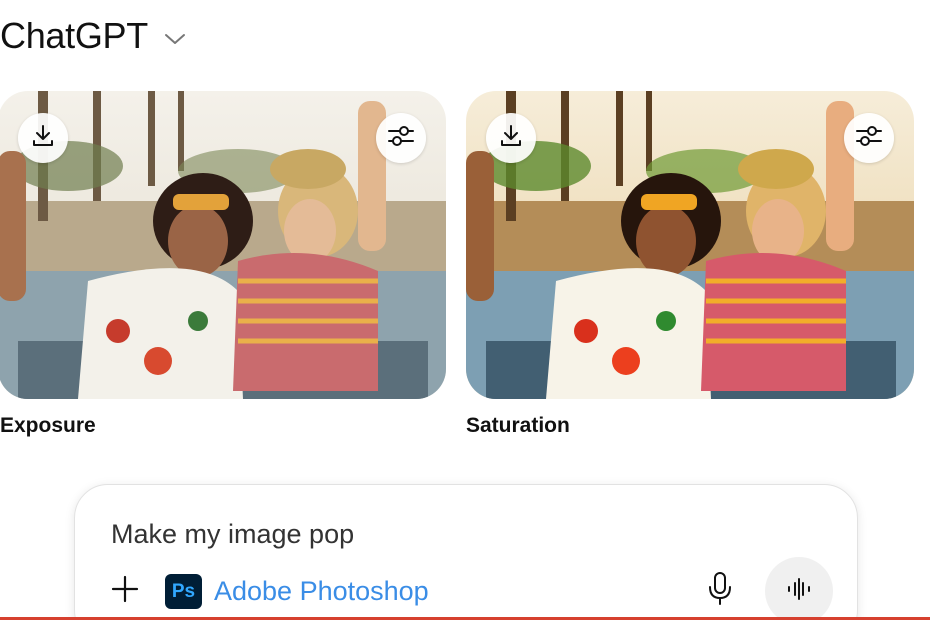 Image resolution: width=930 pixels, height=620 pixels. I want to click on app-chip-label: Adobe Photoshop, so click(321, 591).